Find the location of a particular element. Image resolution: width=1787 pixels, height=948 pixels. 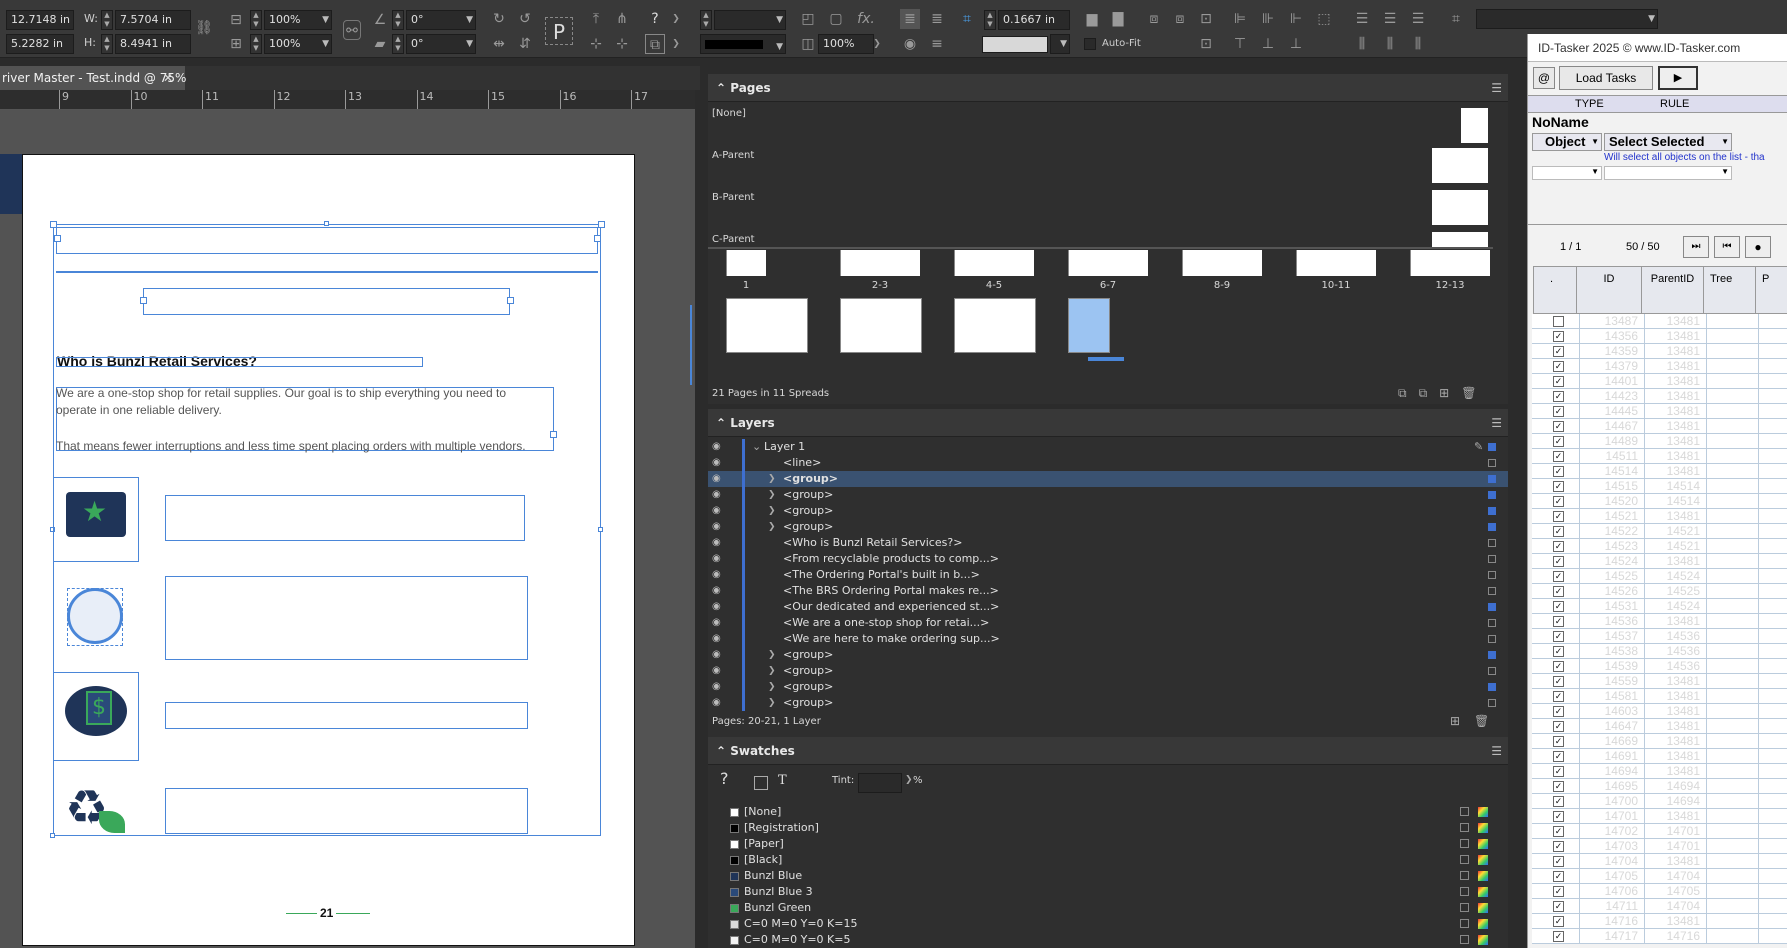

swatch-row: C=0 M=0 Y=0 K=5 is located at coordinates (1108, 940).